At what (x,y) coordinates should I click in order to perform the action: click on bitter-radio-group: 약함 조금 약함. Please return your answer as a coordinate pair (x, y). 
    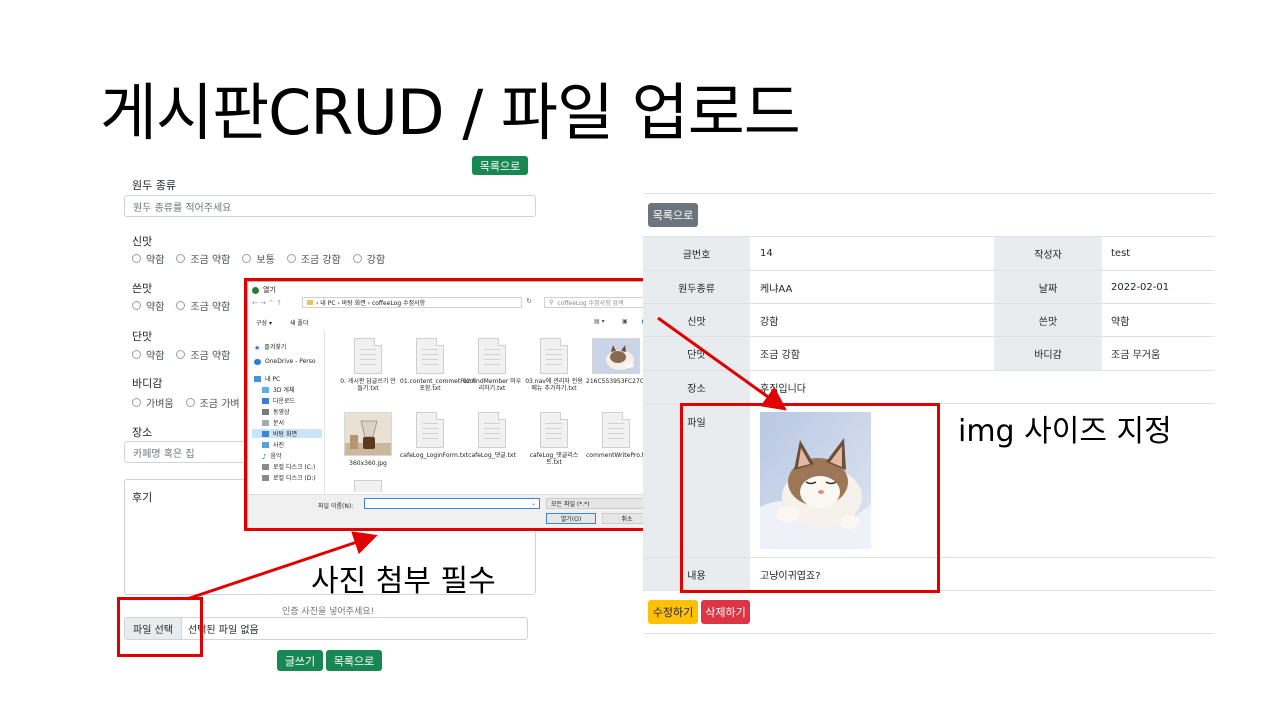
    Looking at the image, I should click on (187, 305).